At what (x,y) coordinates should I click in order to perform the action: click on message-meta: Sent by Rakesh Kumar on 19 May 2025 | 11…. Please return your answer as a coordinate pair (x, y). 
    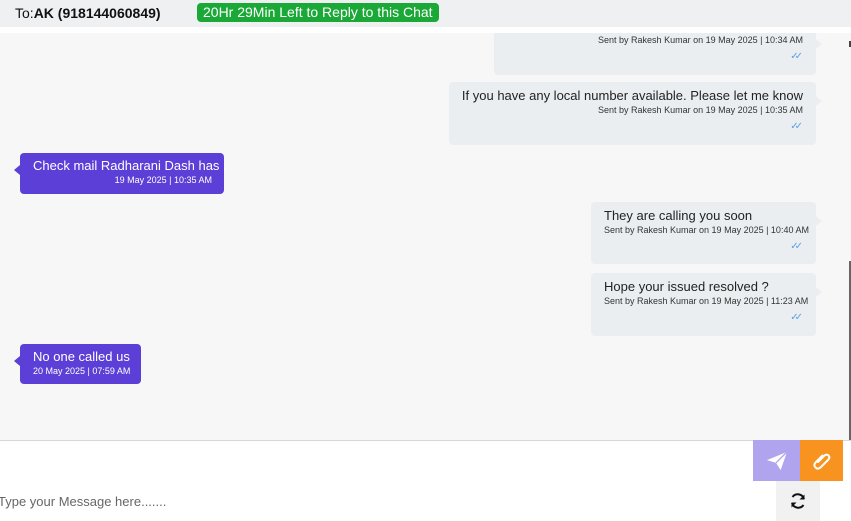
    Looking at the image, I should click on (706, 301).